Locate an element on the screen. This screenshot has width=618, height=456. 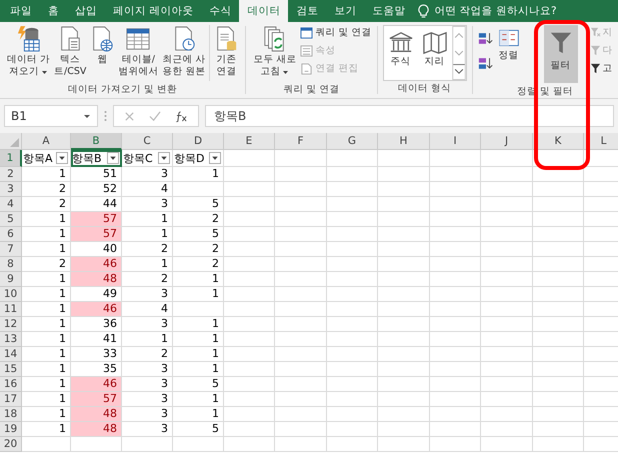
table-cell: 36 is located at coordinates (96, 324).